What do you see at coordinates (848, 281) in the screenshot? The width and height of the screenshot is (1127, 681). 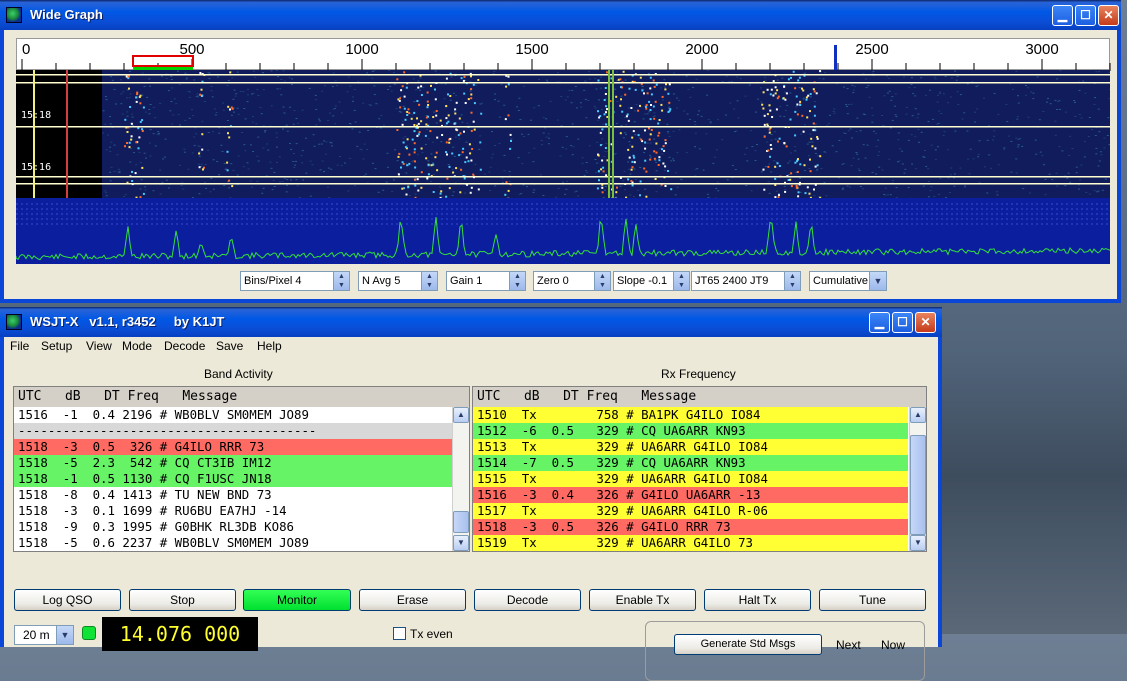 I see `spectrum-type-combo: Cumulative ▼` at bounding box center [848, 281].